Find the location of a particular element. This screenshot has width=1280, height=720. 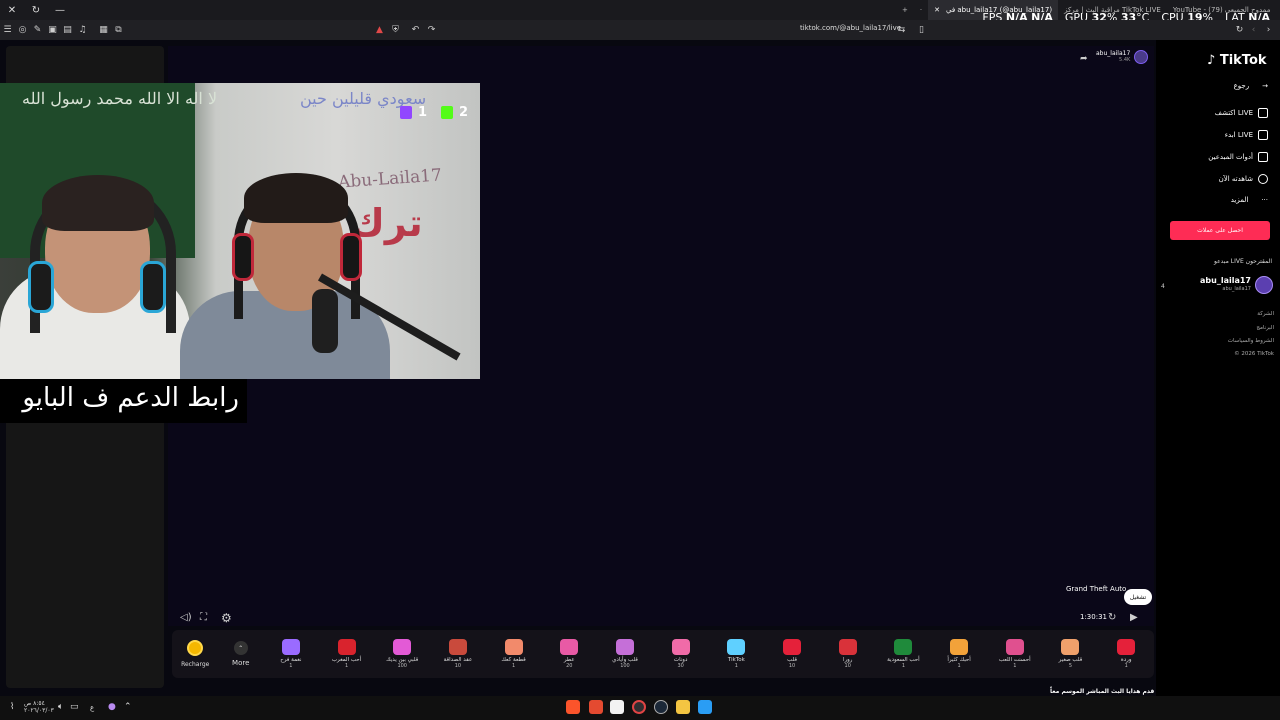

footer-program: البرنامج is located at coordinates (1265, 328).